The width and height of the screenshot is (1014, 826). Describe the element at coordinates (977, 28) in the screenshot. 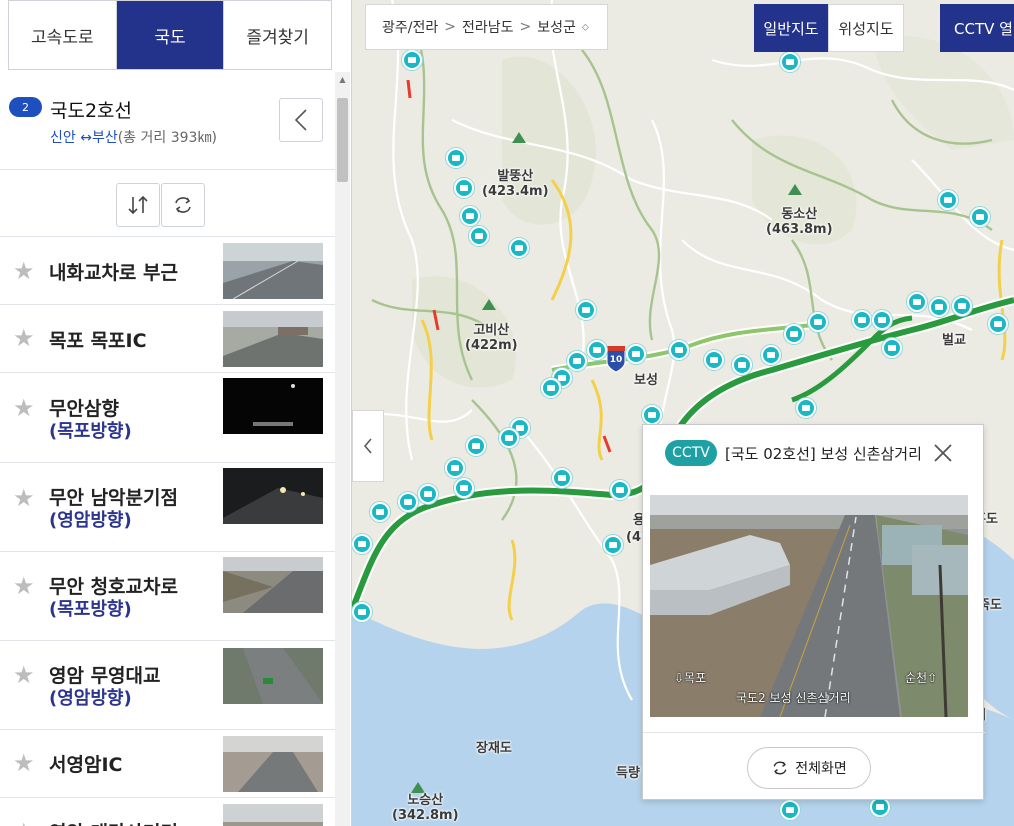

I see `cctv-list-toggle-button: CCTV 열기` at that location.